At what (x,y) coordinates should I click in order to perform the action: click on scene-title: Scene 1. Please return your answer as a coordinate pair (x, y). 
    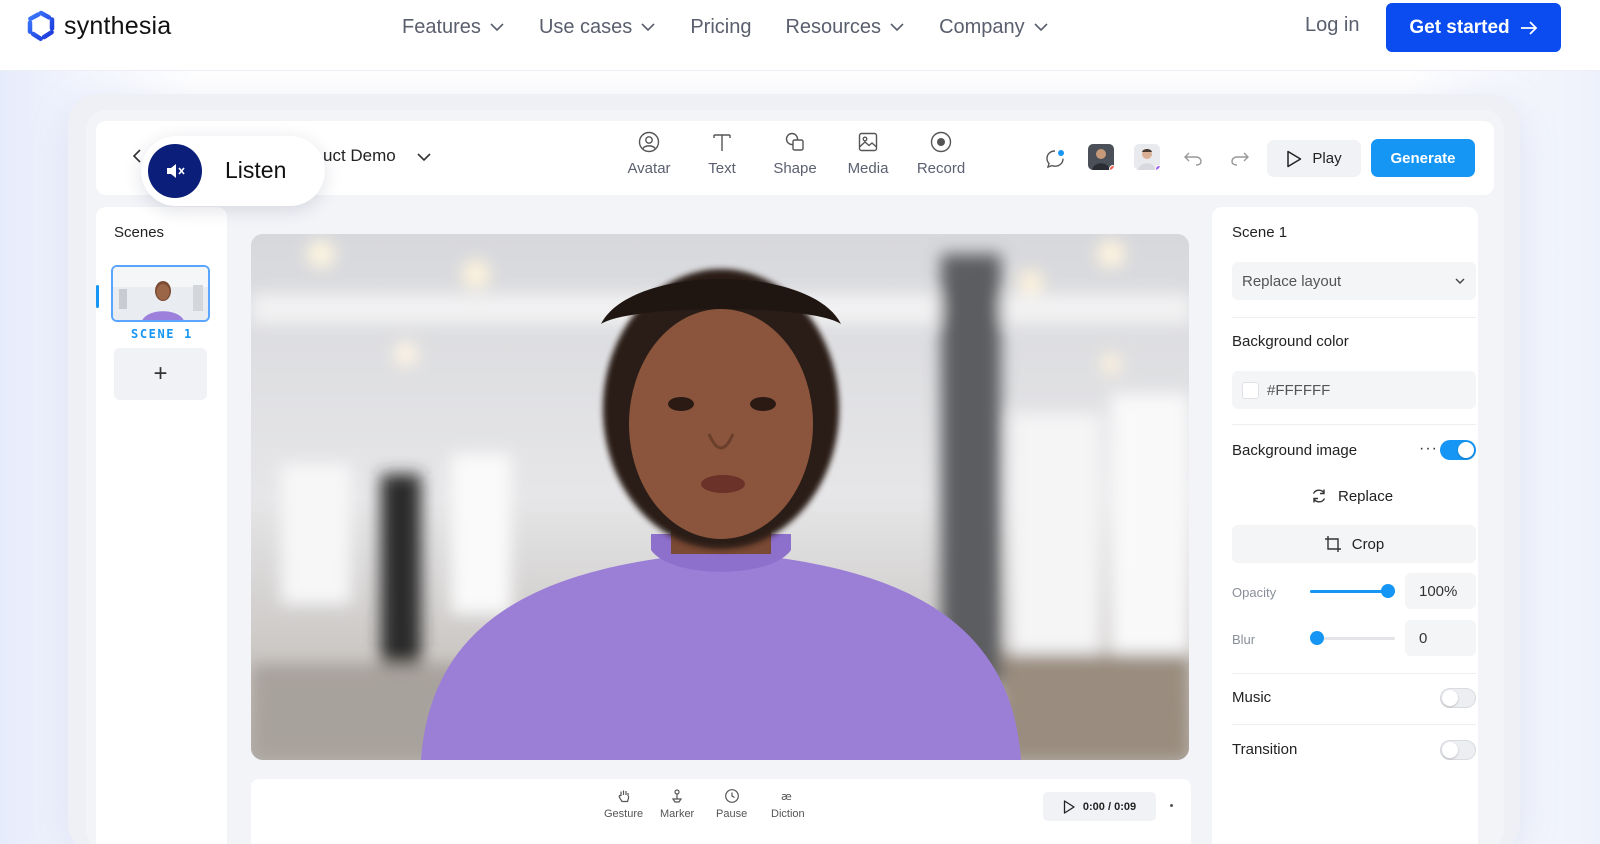
    Looking at the image, I should click on (1260, 232).